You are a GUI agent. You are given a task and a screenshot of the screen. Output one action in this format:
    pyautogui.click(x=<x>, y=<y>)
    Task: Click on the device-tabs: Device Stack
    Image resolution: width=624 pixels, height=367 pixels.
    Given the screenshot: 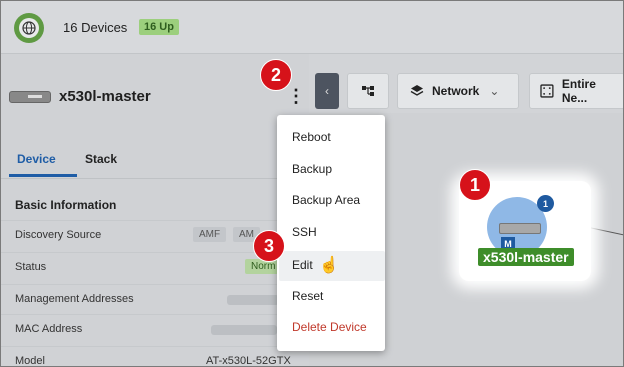 What is the action you would take?
    pyautogui.click(x=155, y=162)
    